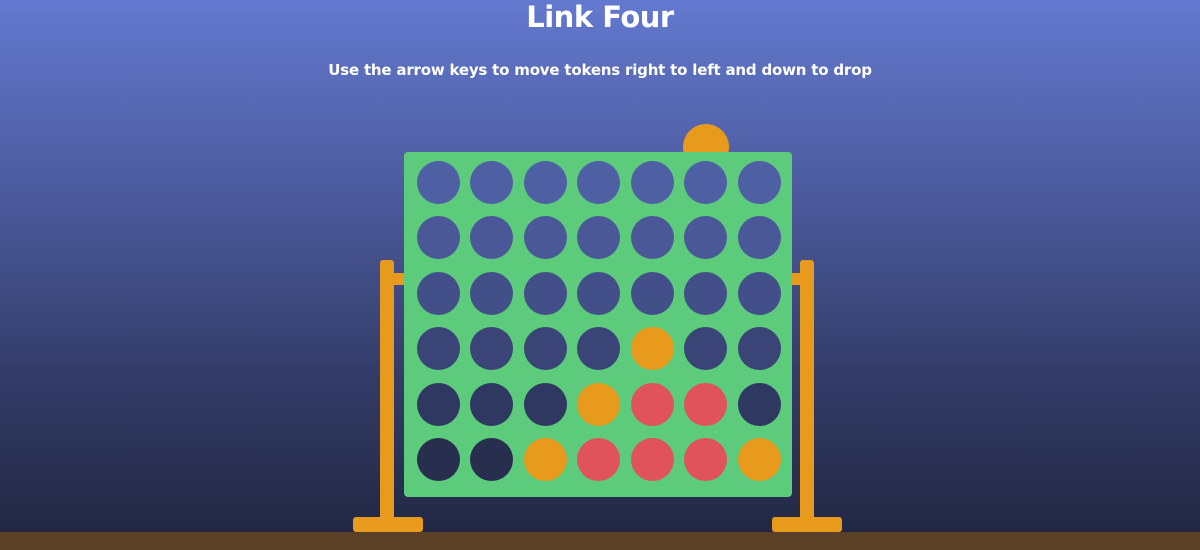 Image resolution: width=1200 pixels, height=550 pixels. I want to click on stand-right-foot, so click(807, 524).